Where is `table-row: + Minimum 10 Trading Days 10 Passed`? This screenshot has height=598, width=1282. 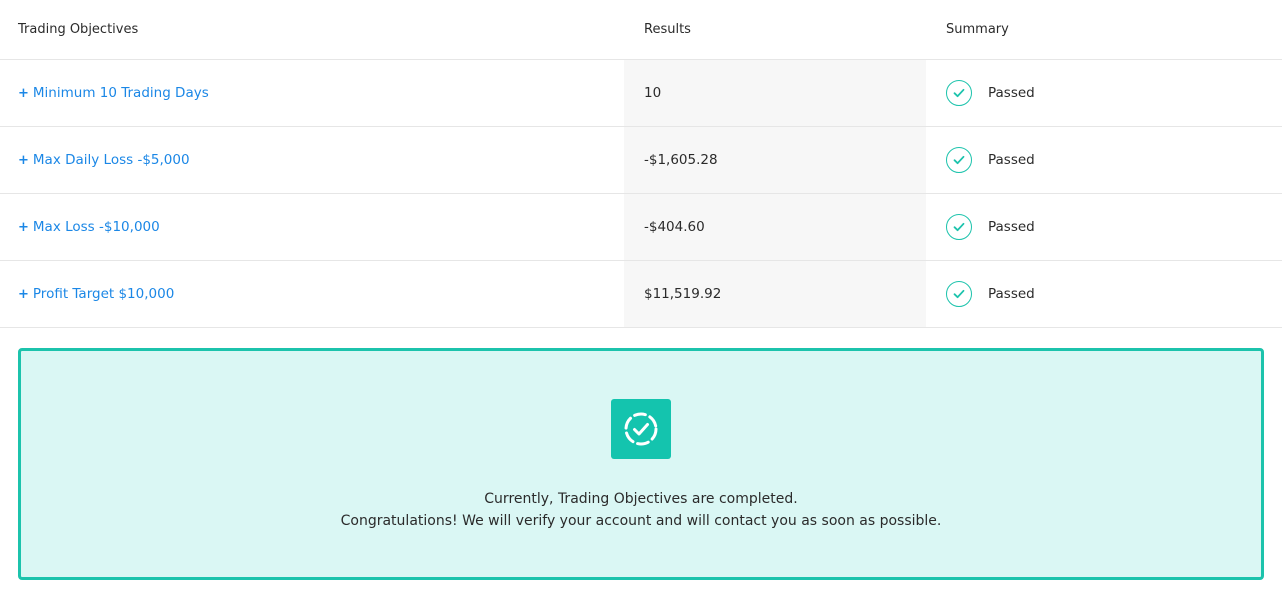
table-row: + Minimum 10 Trading Days 10 Passed is located at coordinates (641, 93).